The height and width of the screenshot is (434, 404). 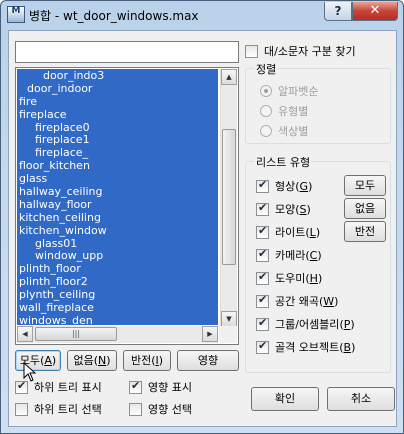 What do you see at coordinates (117, 140) in the screenshot?
I see `list-item: fireplace1` at bounding box center [117, 140].